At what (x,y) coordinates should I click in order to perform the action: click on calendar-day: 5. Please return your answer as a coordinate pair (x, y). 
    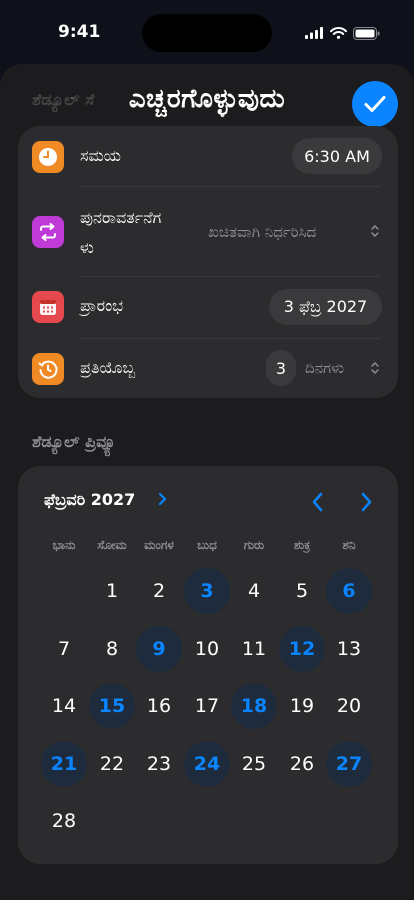
    Looking at the image, I should click on (302, 591).